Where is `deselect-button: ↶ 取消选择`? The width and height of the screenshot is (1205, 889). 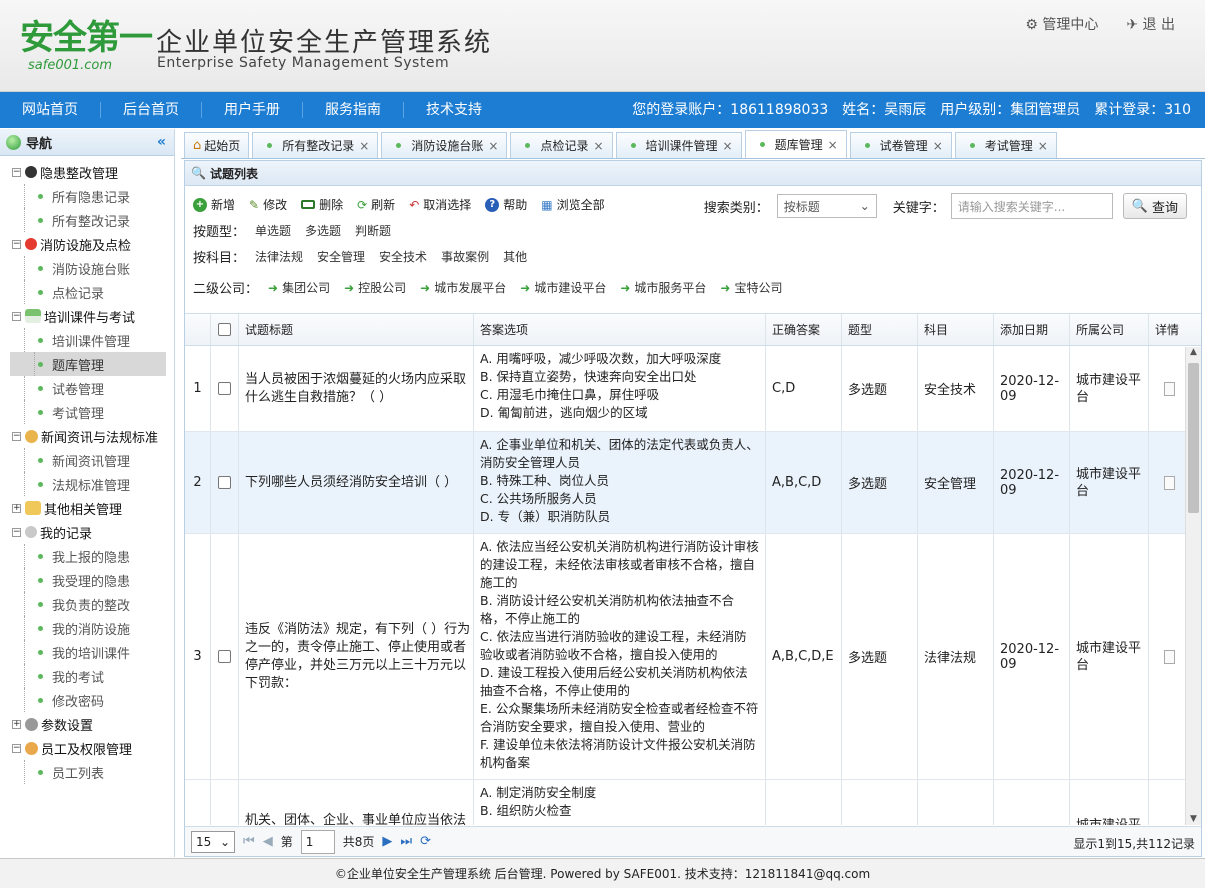
deselect-button: ↶ 取消选择 is located at coordinates (440, 204).